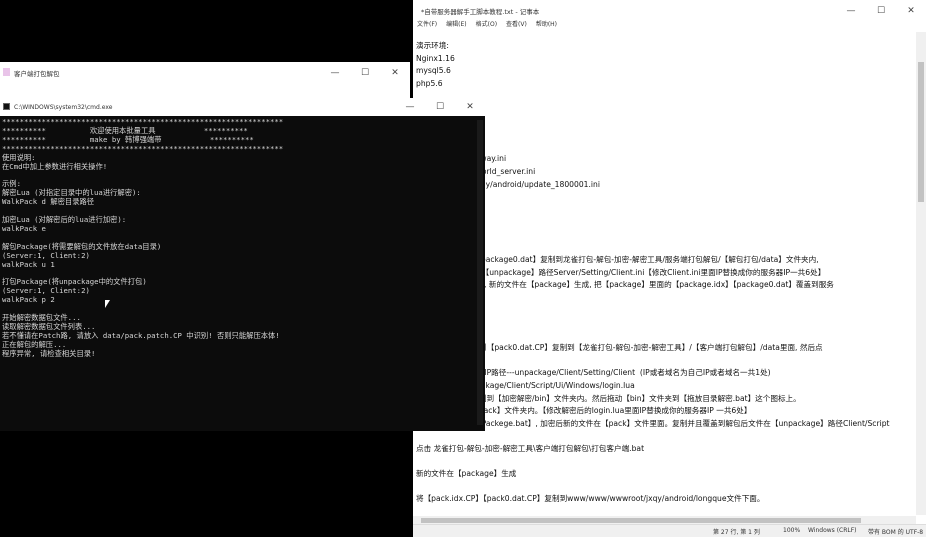 The image size is (926, 537). I want to click on status-zoom: 100%, so click(792, 530).